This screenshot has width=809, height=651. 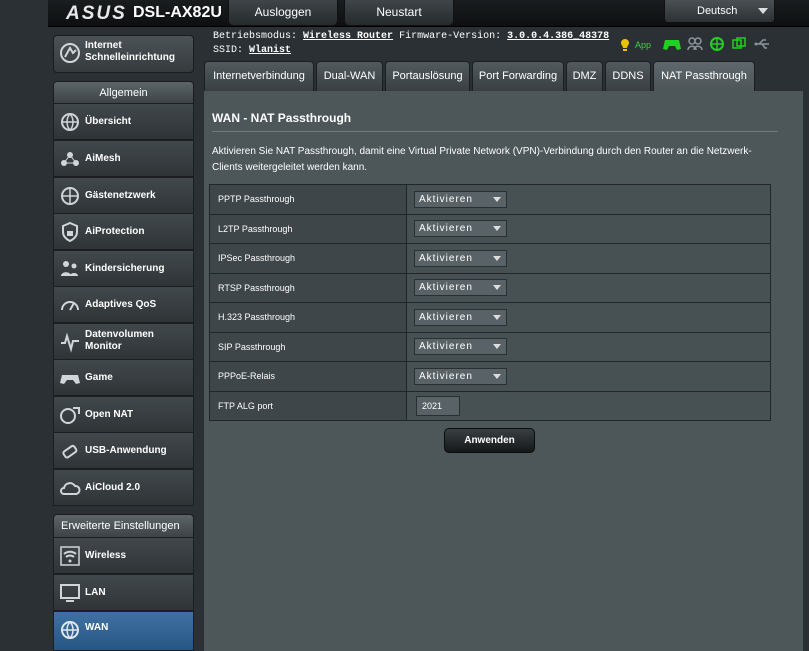 What do you see at coordinates (95, 592) in the screenshot?
I see `sidebar-item-label: LAN` at bounding box center [95, 592].